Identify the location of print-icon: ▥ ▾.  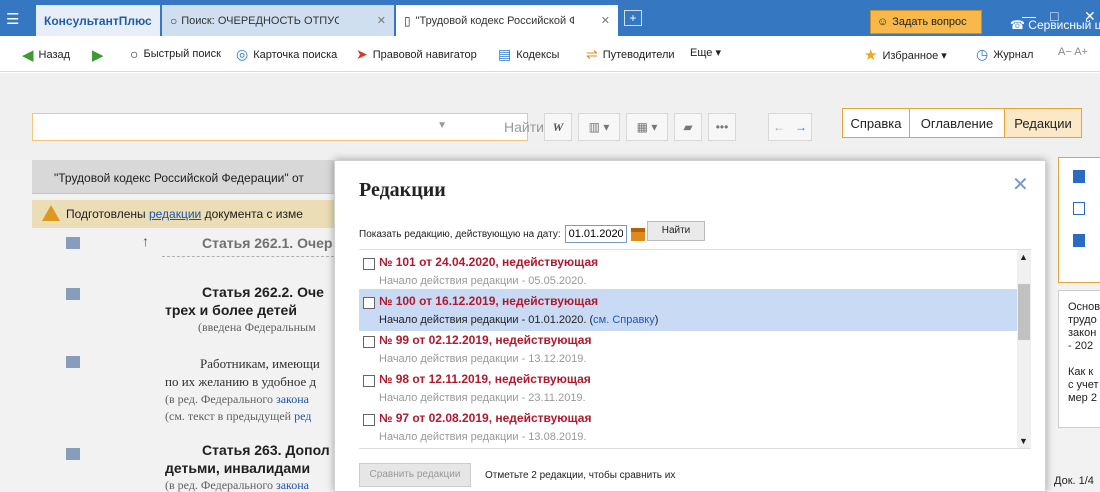
(599, 127).